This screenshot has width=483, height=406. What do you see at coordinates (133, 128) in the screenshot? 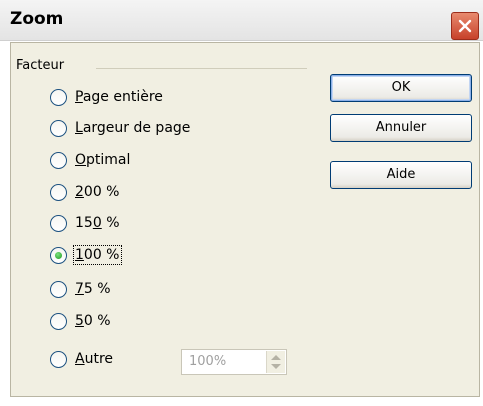
I see `radio-label: Largeur de page` at bounding box center [133, 128].